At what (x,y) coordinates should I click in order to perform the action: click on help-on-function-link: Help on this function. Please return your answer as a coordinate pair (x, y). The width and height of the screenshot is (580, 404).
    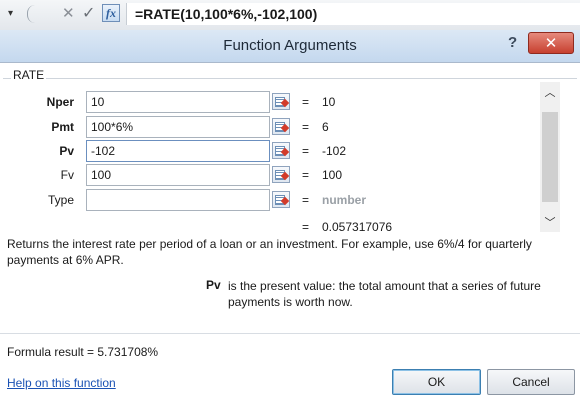
    Looking at the image, I should click on (61, 383).